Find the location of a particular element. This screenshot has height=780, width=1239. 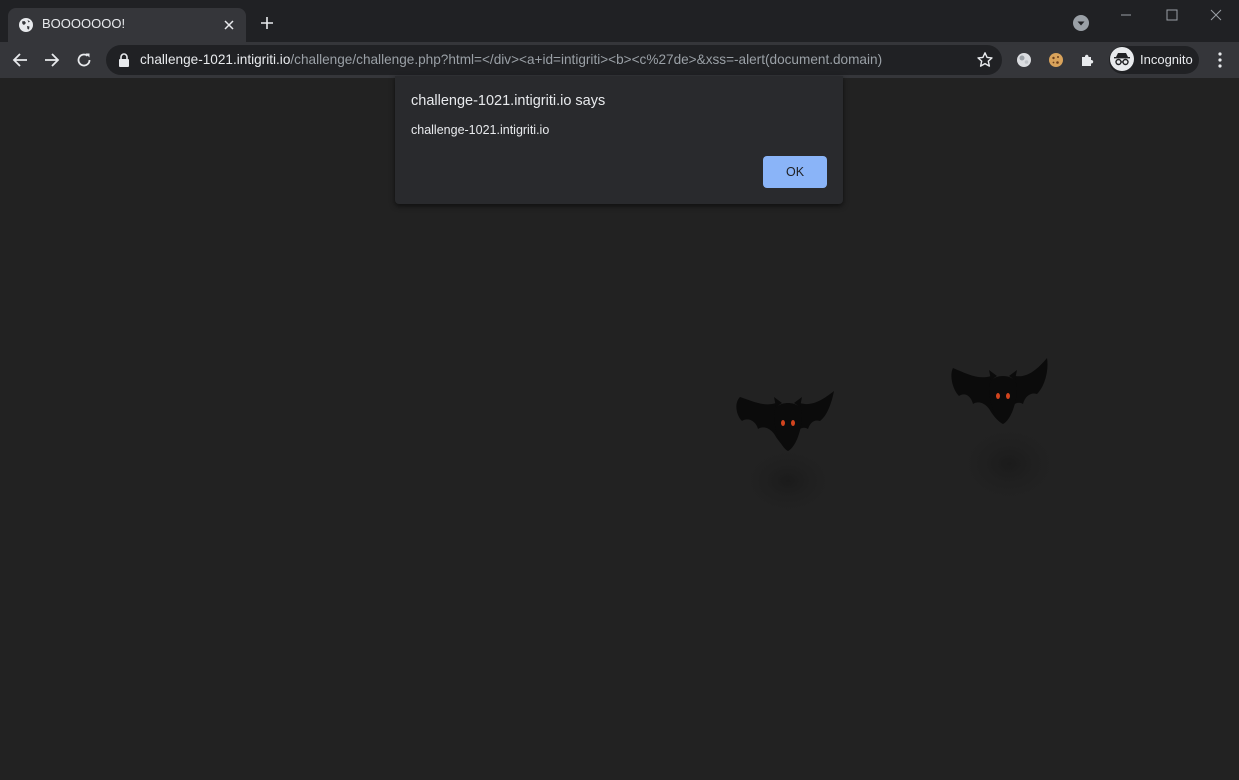

incognito-icon is located at coordinates (1122, 59).